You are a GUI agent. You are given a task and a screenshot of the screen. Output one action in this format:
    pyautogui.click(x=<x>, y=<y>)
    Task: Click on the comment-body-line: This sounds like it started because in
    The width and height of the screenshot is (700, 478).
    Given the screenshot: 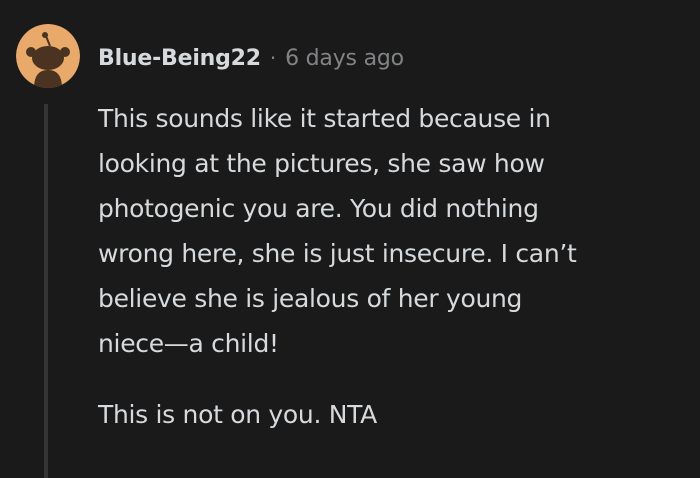 What is the action you would take?
    pyautogui.click(x=324, y=118)
    